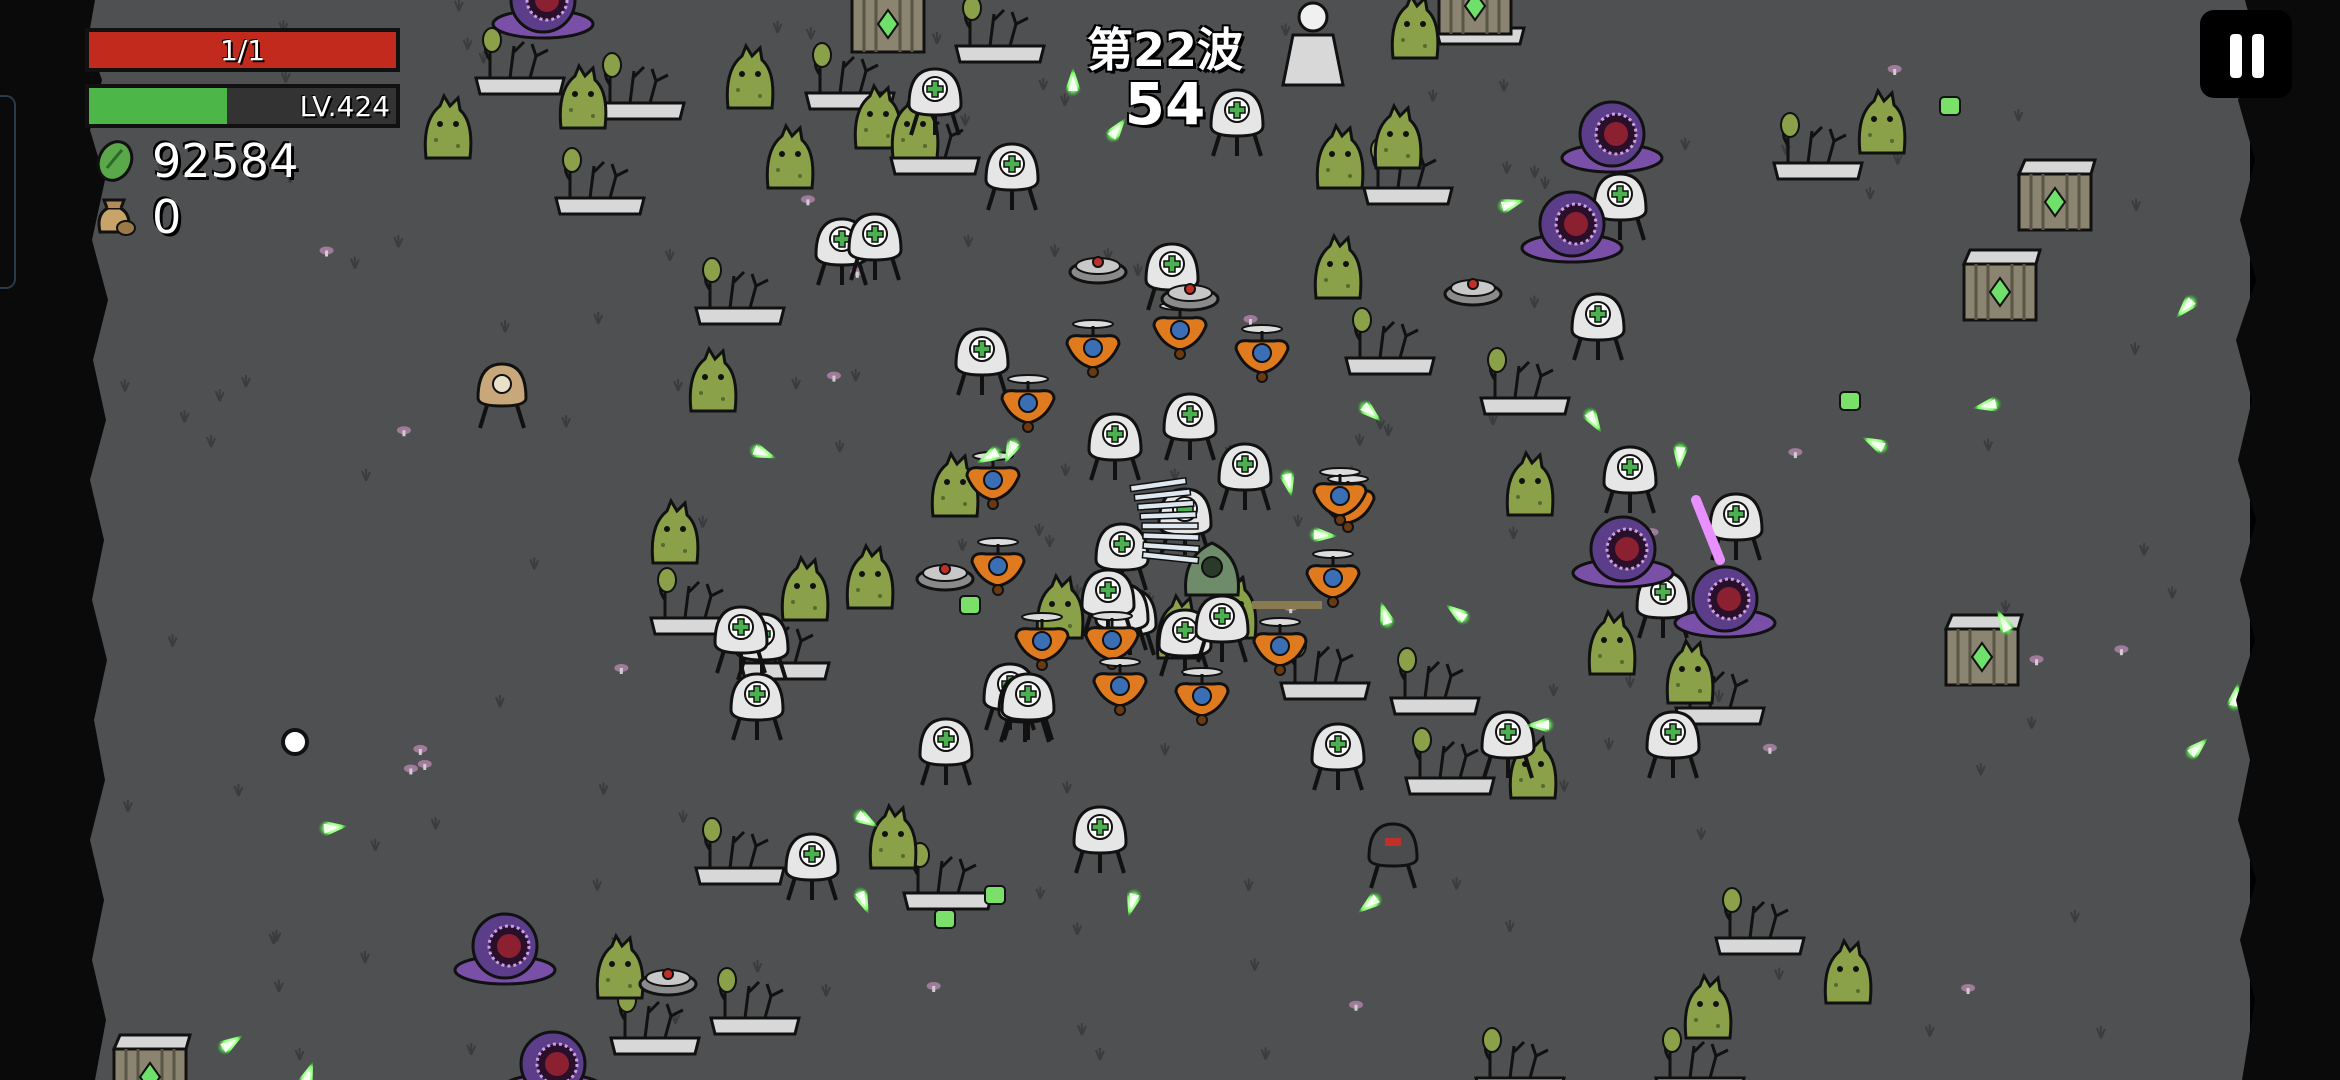 The height and width of the screenshot is (1080, 2340). Describe the element at coordinates (295, 742) in the screenshot. I see `white-orb-icon` at that location.